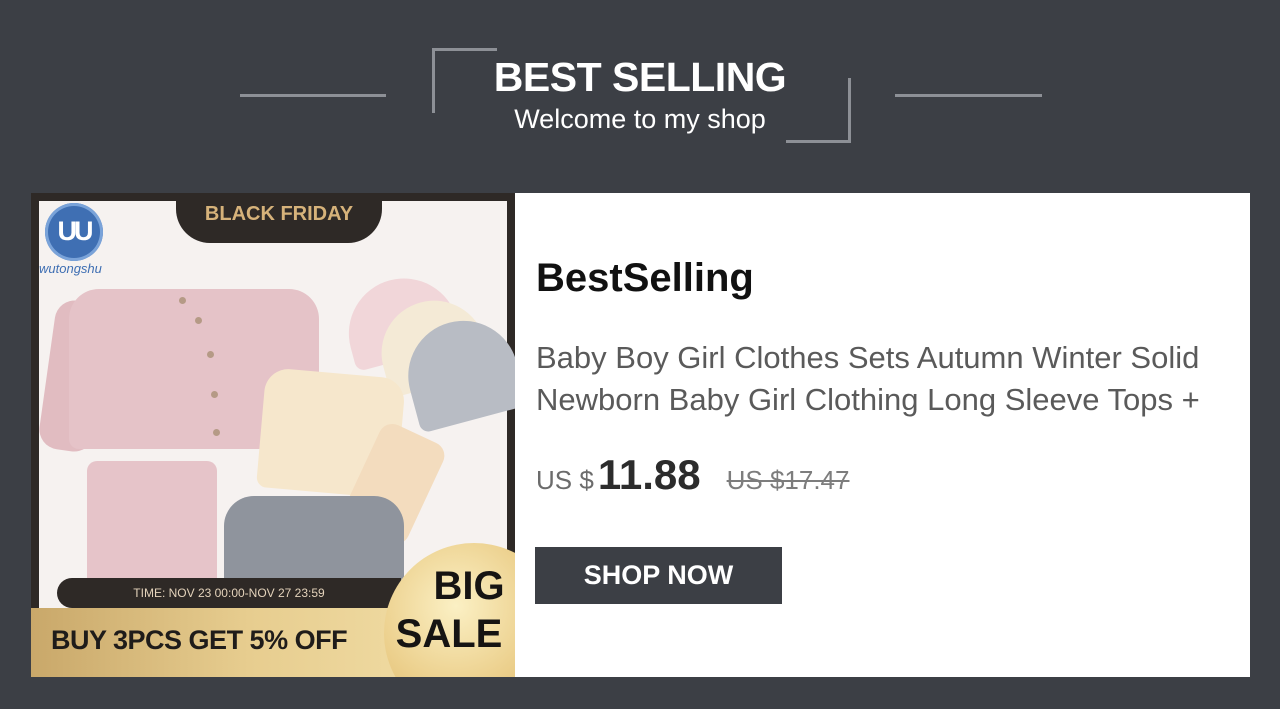 This screenshot has width=1280, height=709. I want to click on header-divider-left, so click(313, 95).